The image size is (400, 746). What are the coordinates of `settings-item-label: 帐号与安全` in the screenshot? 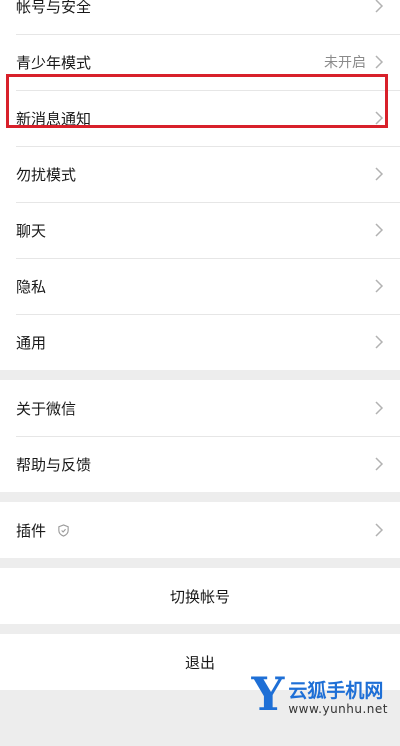 It's located at (54, 8).